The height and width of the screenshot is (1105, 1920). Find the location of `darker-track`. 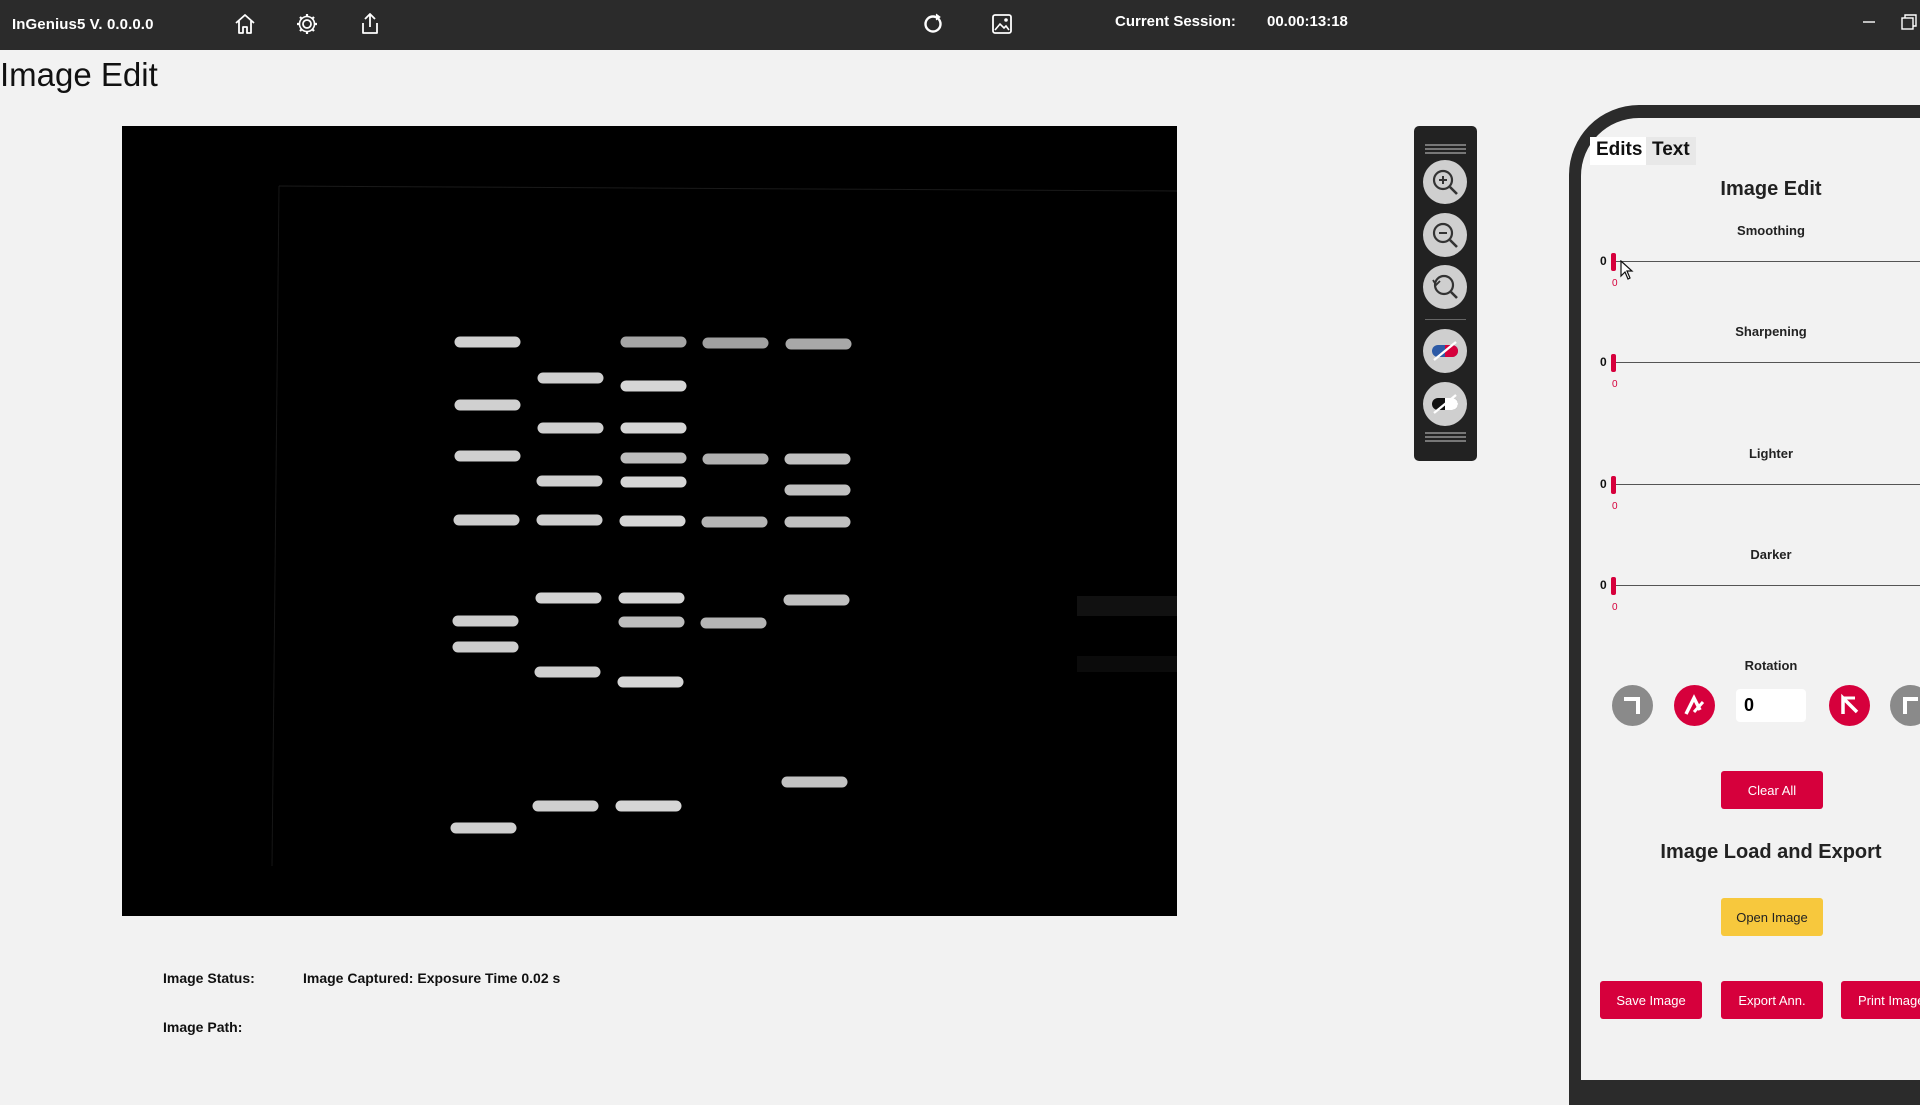

darker-track is located at coordinates (1766, 585).